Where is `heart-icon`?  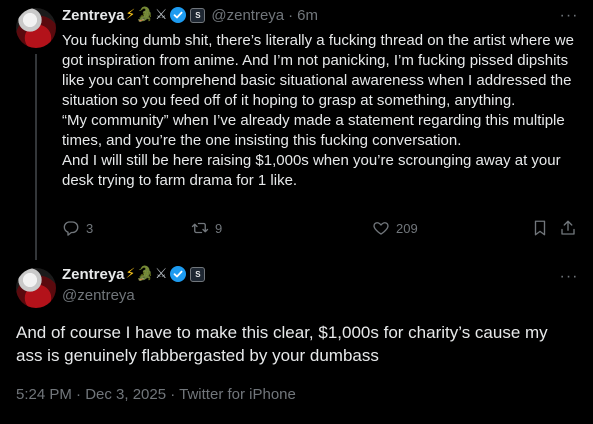
heart-icon is located at coordinates (381, 228).